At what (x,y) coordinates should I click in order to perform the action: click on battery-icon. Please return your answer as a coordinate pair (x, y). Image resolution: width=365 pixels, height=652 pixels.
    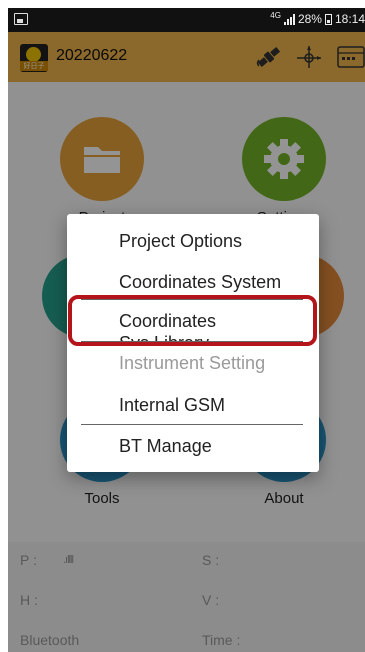
    Looking at the image, I should click on (328, 19).